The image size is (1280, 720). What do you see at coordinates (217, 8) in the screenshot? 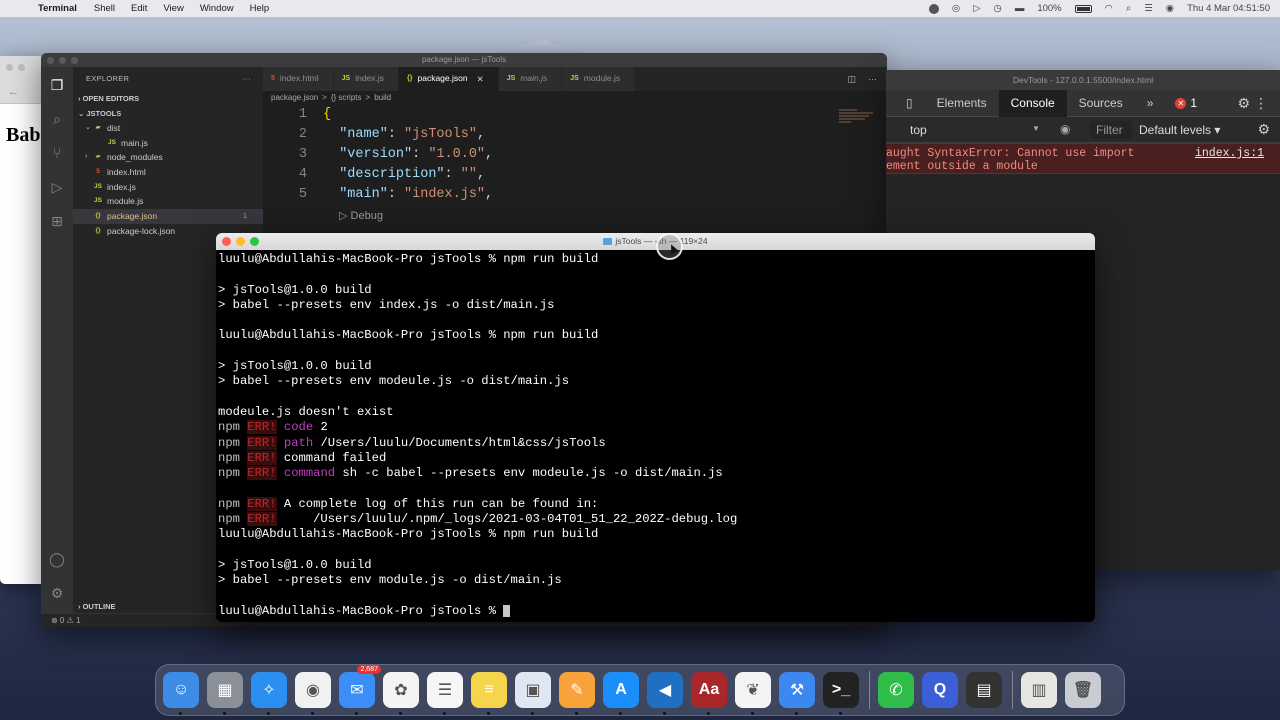
I see `menu-window: Window` at bounding box center [217, 8].